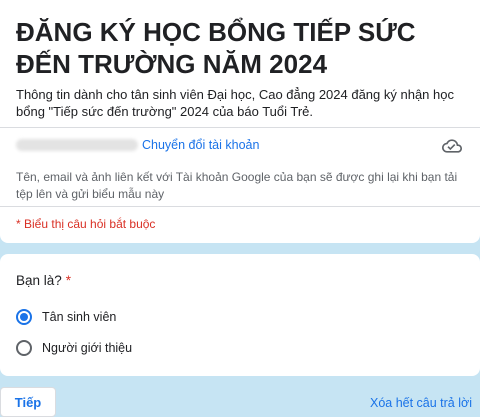 The width and height of the screenshot is (480, 417). I want to click on option-label: Tân sinh viên, so click(79, 317).